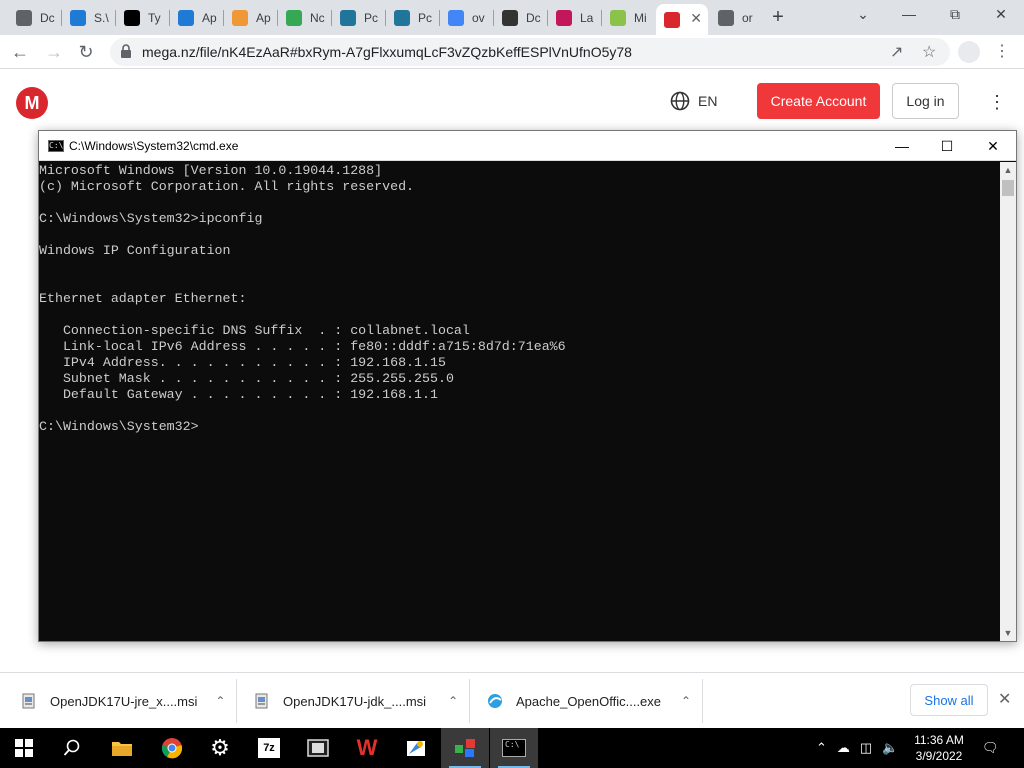 The width and height of the screenshot is (1024, 768). I want to click on tab-search-icon: ⌄, so click(863, 14).